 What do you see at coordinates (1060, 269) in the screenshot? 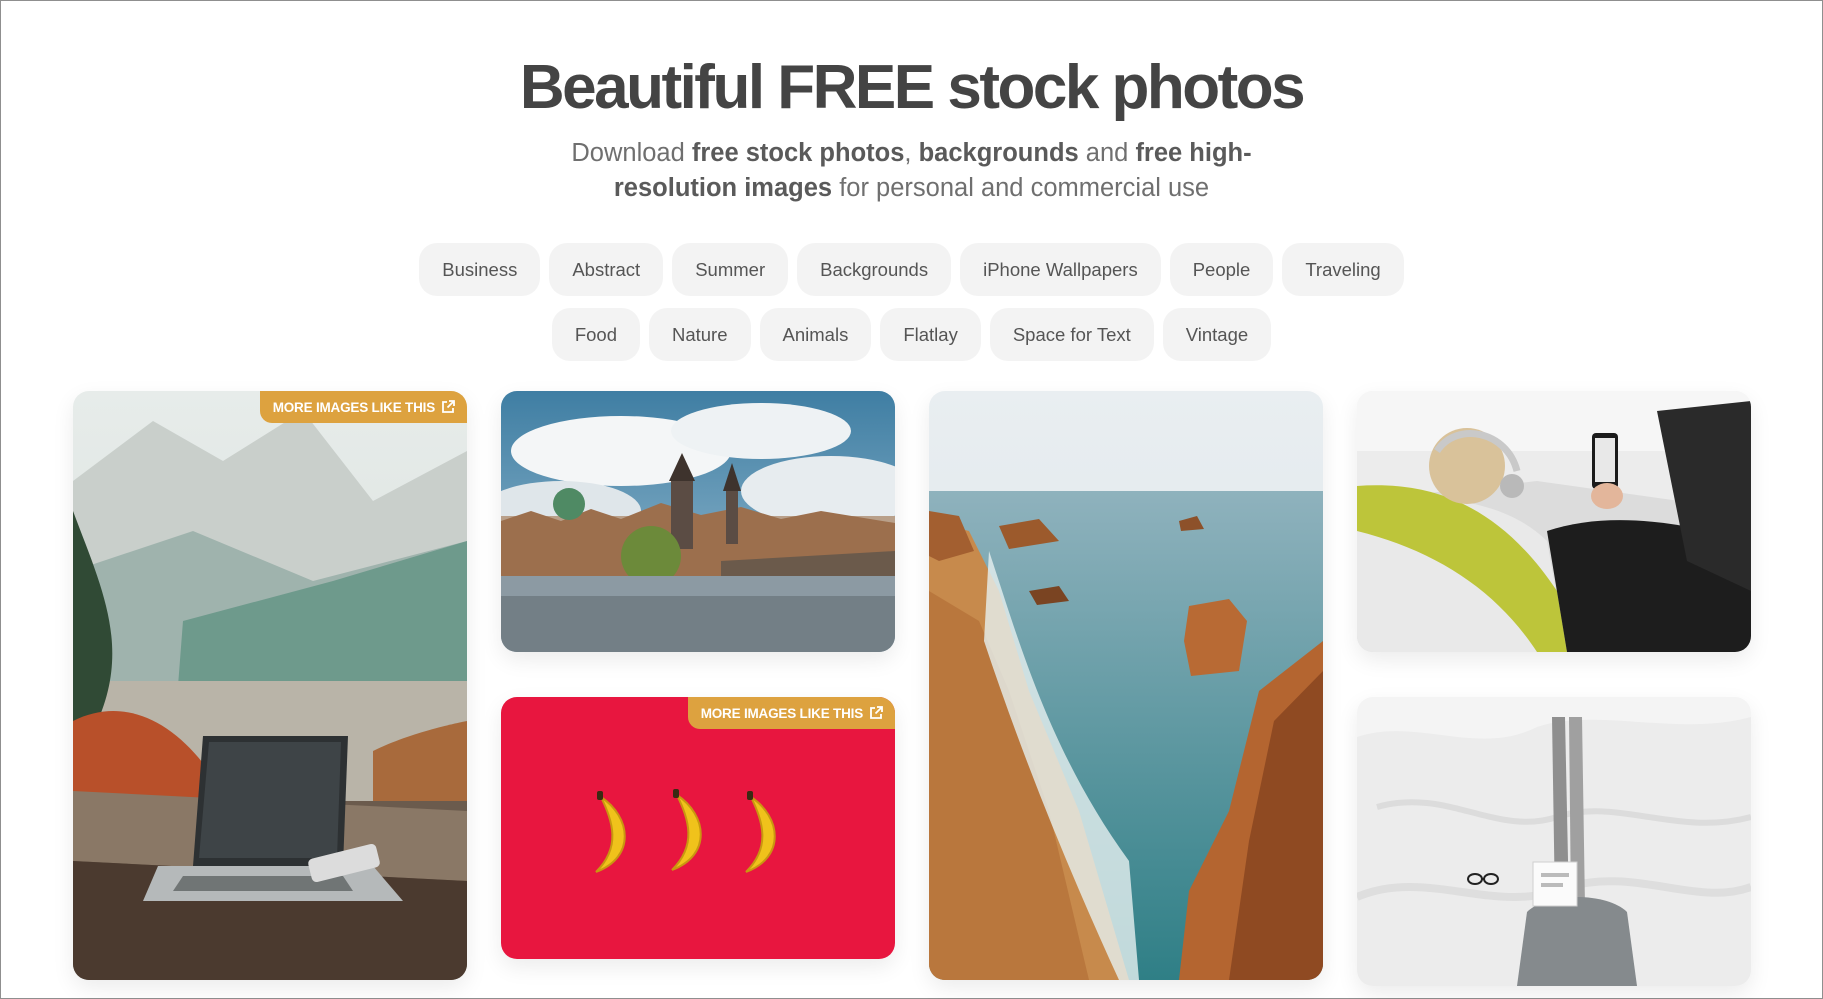
I see `tag-iphone-wallpapers: iPhone Wallpapers` at bounding box center [1060, 269].